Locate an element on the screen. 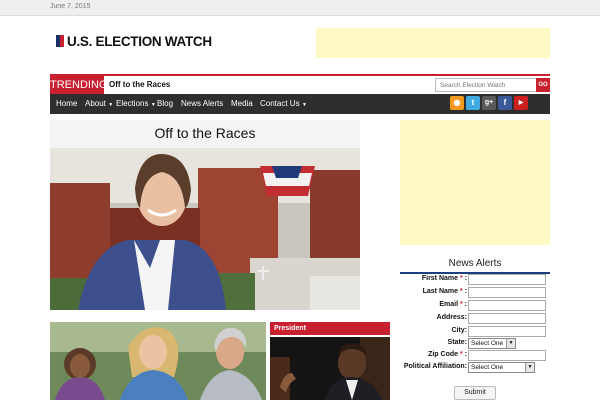 This screenshot has height=400, width=600. category-president-label: President is located at coordinates (330, 328).